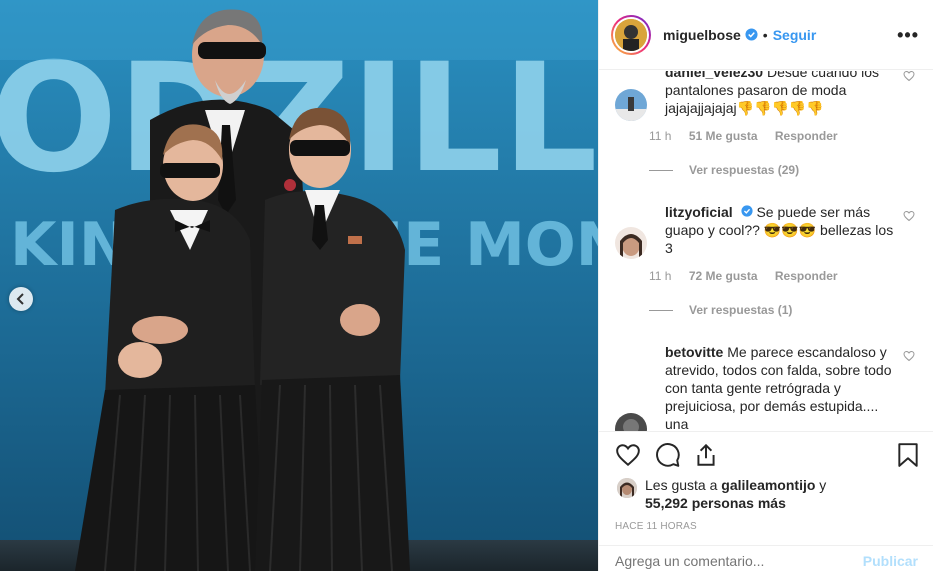  I want to click on view-replies-label: Ver respuestas (29), so click(744, 170).